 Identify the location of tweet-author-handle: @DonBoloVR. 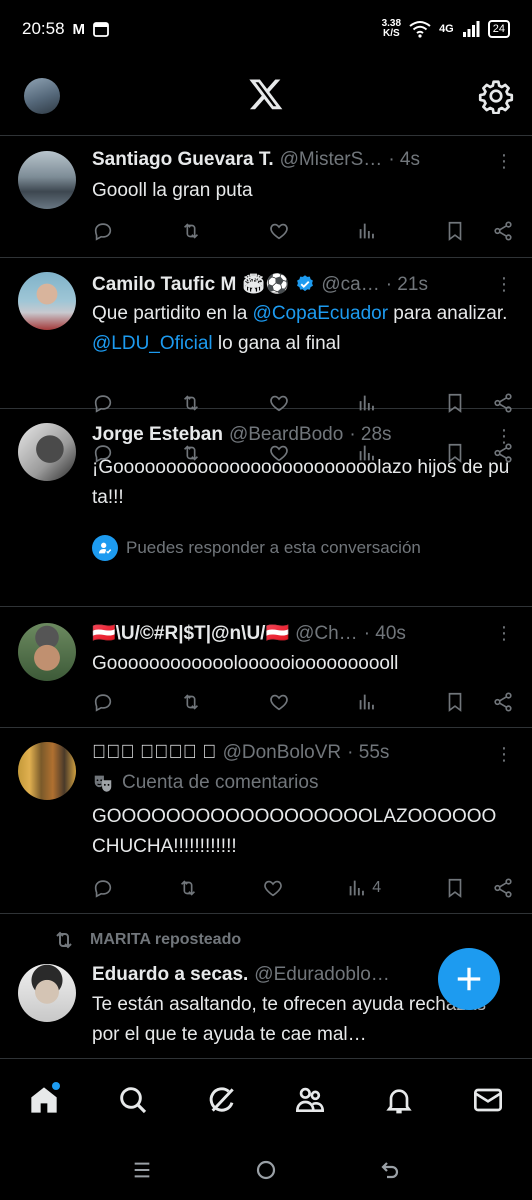
(289, 755).